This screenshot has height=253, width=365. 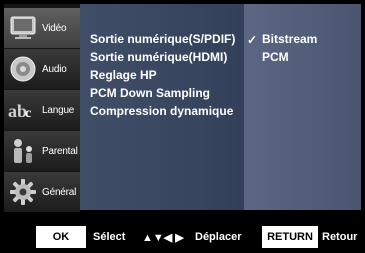 I want to click on return-key: RETURN, so click(x=290, y=237).